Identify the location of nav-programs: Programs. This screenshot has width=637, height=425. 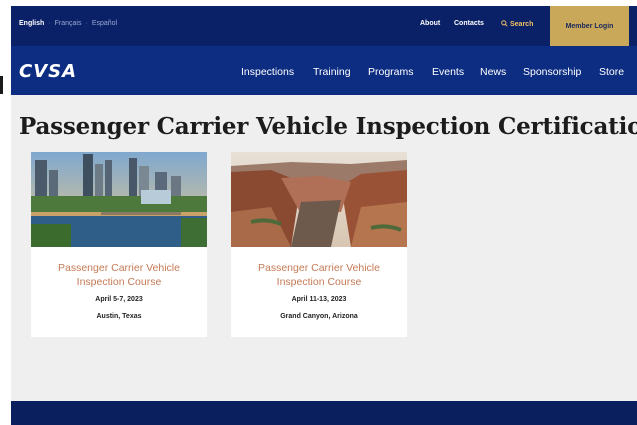
(391, 72).